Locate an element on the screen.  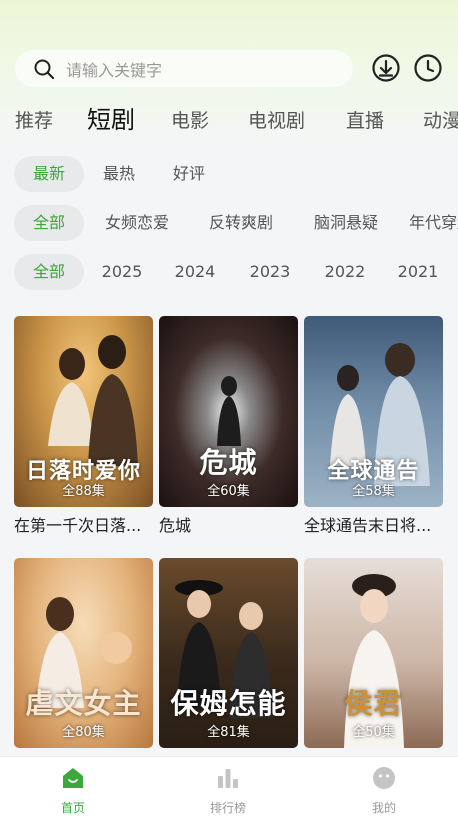
clock-icon is located at coordinates (428, 68).